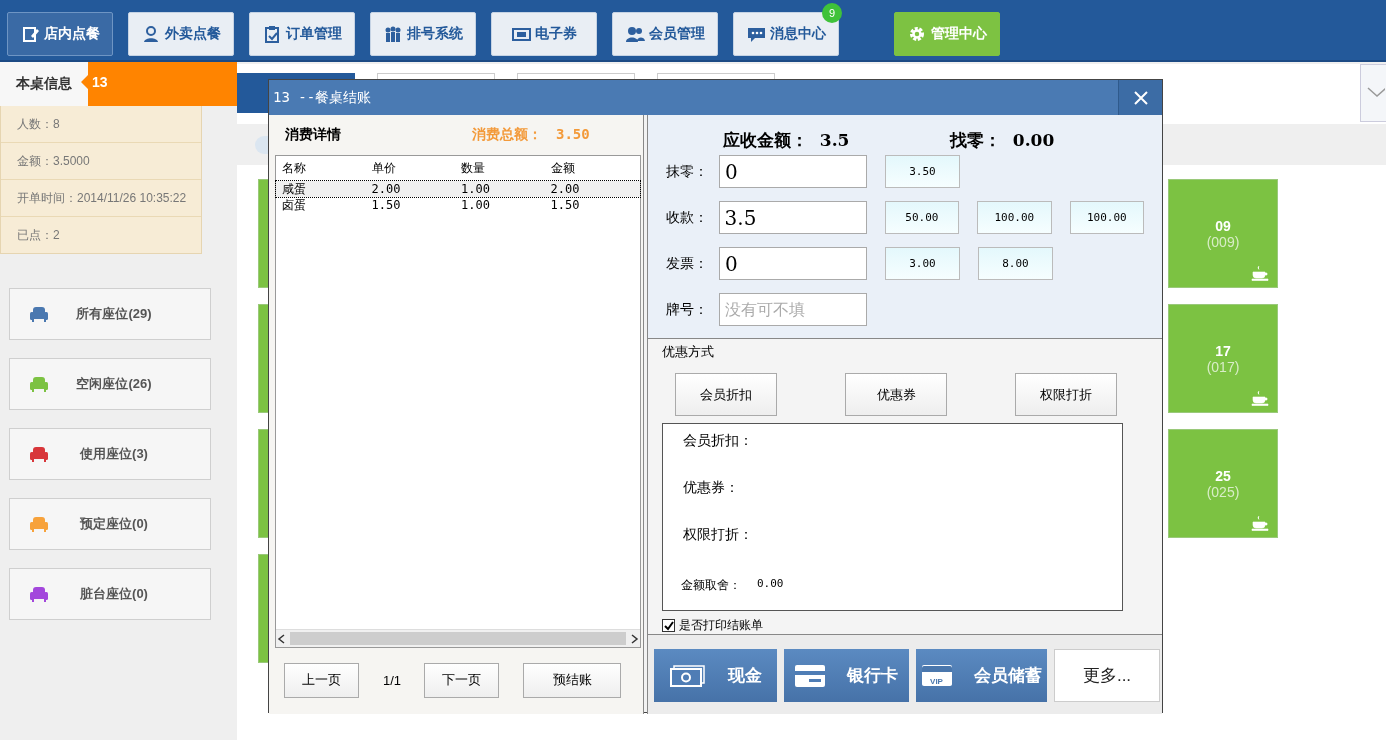  I want to click on nav-button: 电子券, so click(544, 34).